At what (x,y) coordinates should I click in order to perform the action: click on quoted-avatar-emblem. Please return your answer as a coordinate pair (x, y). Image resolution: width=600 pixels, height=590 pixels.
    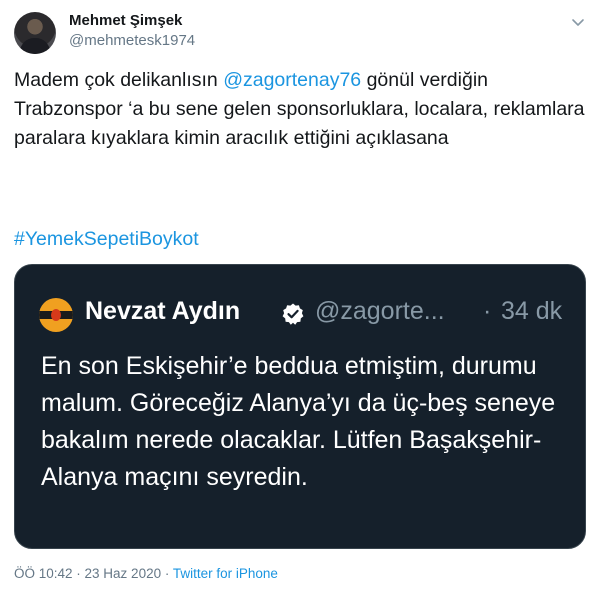
    Looking at the image, I should click on (56, 315).